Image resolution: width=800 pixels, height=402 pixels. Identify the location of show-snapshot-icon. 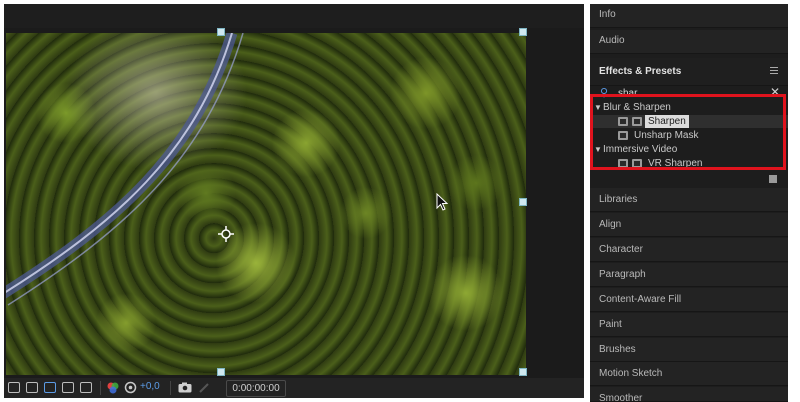
(204, 388).